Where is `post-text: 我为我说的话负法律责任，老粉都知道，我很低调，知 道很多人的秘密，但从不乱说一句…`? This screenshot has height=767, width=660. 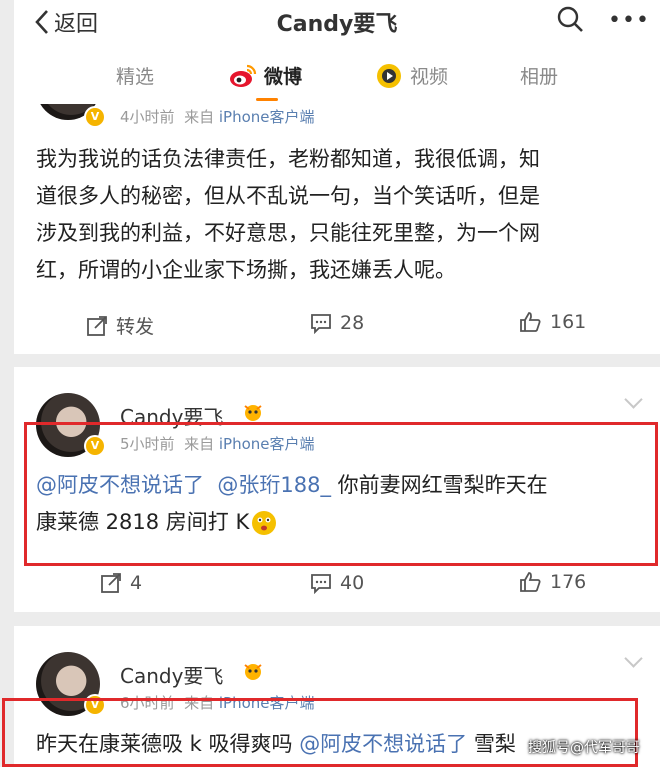 post-text: 我为我说的话负法律责任，老粉都知道，我很低调，知 道很多人的秘密，但从不乱说一句… is located at coordinates (288, 214).